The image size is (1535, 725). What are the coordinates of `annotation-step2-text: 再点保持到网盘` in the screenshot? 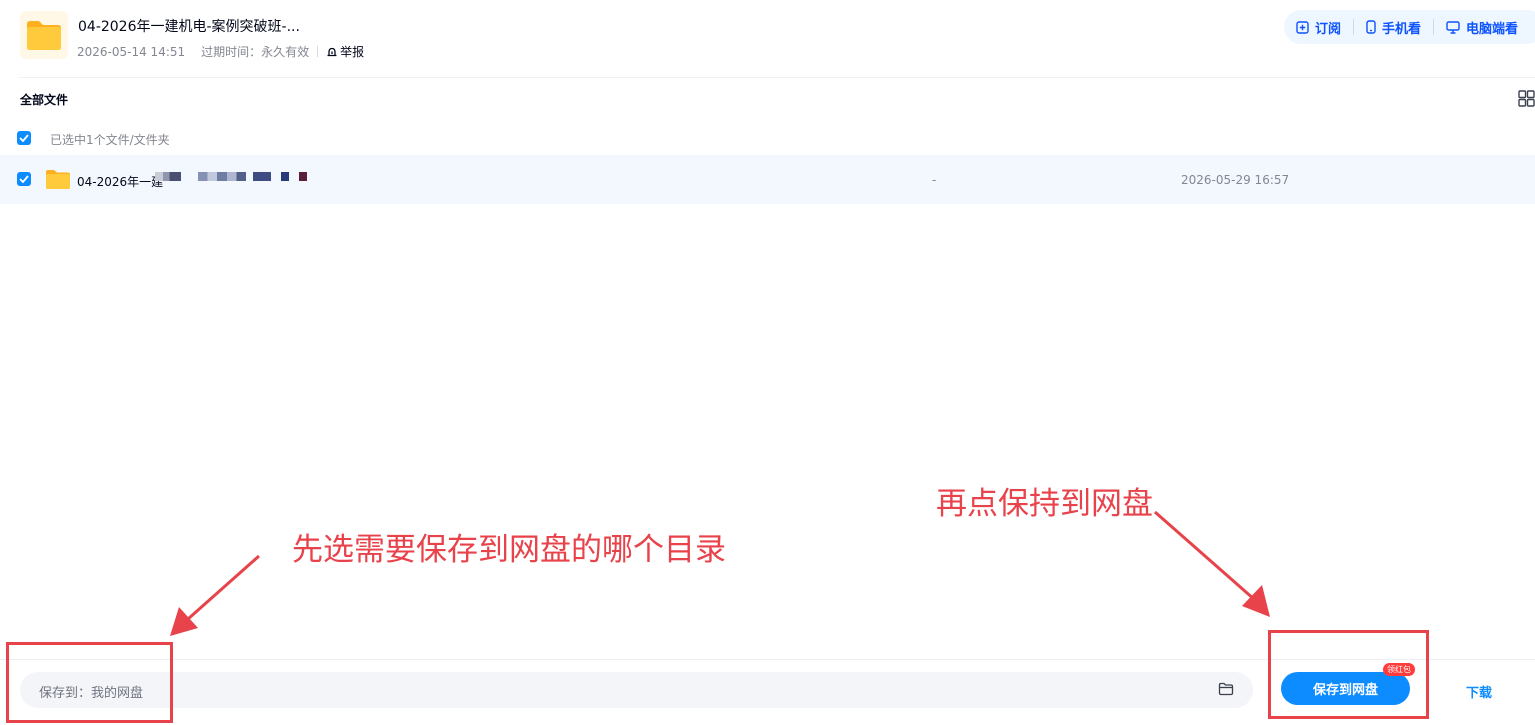 It's located at (1044, 504).